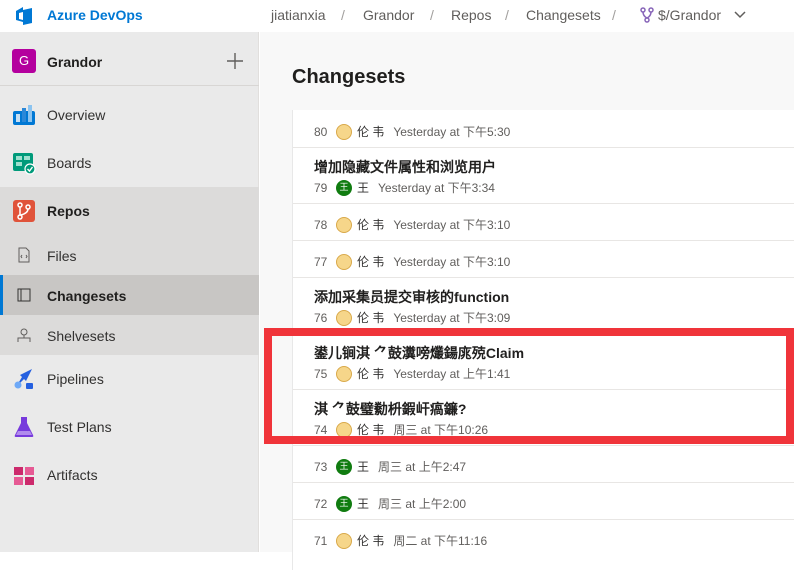  What do you see at coordinates (647, 15) in the screenshot?
I see `repository-icon` at bounding box center [647, 15].